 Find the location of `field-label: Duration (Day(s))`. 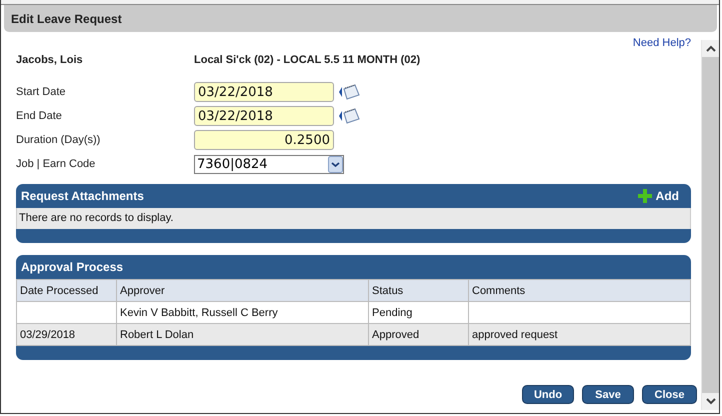

field-label: Duration (Day(s)) is located at coordinates (59, 140).